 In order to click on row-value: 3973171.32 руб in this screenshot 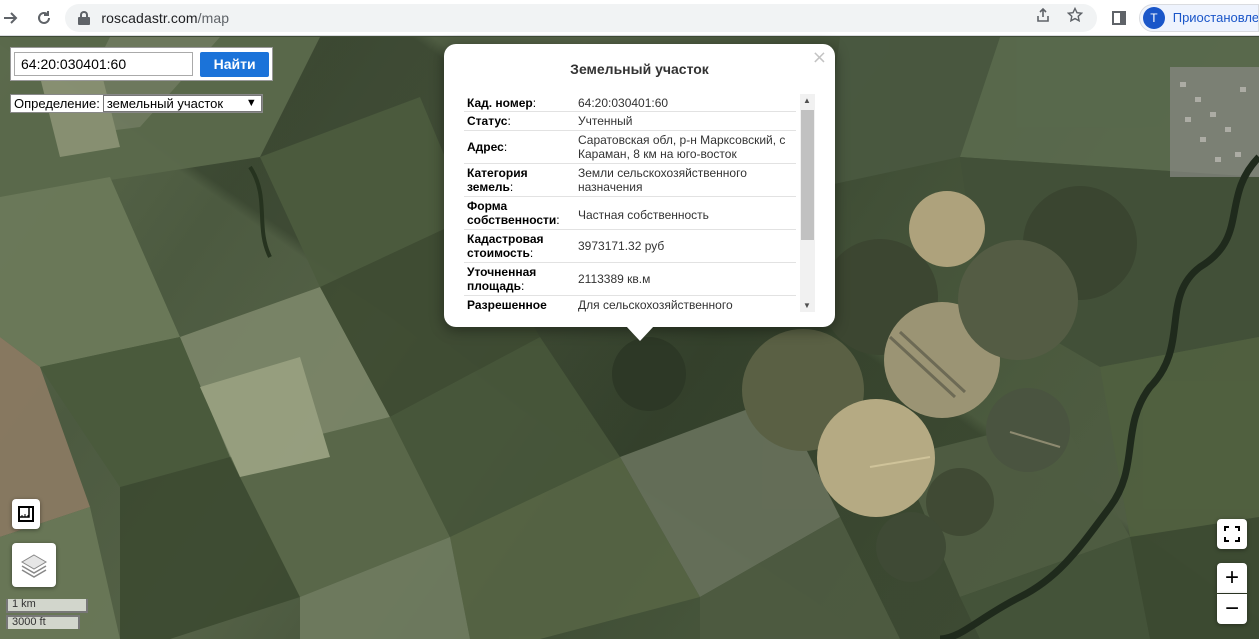, I will do `click(621, 246)`.